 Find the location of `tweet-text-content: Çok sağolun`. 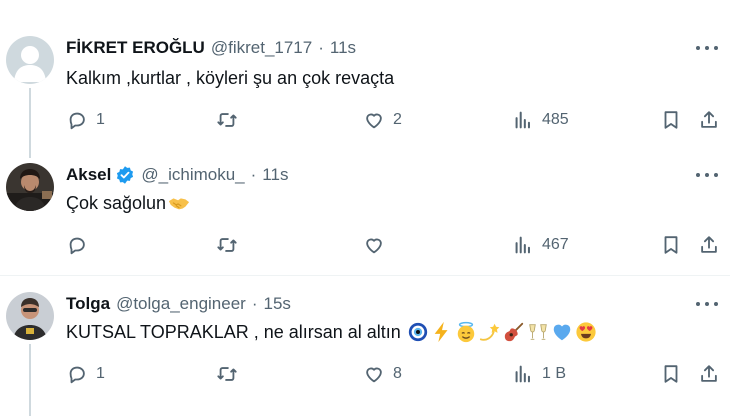

tweet-text-content: Çok sağolun is located at coordinates (116, 203).